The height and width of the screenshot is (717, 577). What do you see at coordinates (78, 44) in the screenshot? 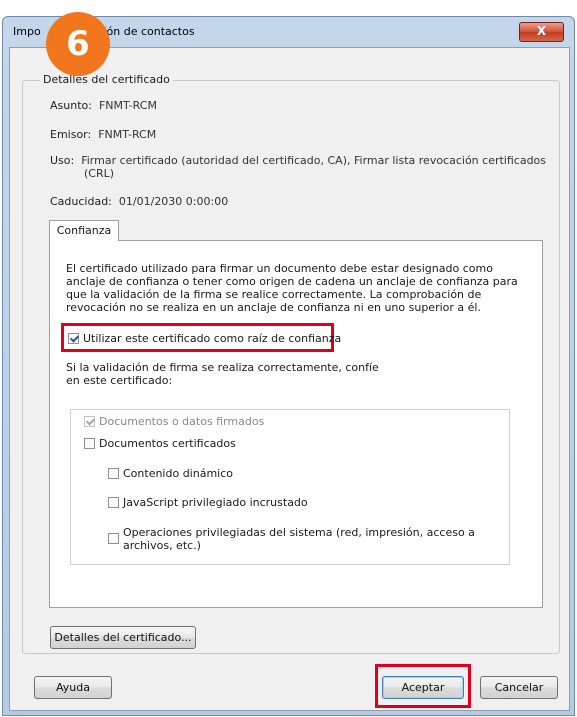
I see `step-number-badge: 6` at bounding box center [78, 44].